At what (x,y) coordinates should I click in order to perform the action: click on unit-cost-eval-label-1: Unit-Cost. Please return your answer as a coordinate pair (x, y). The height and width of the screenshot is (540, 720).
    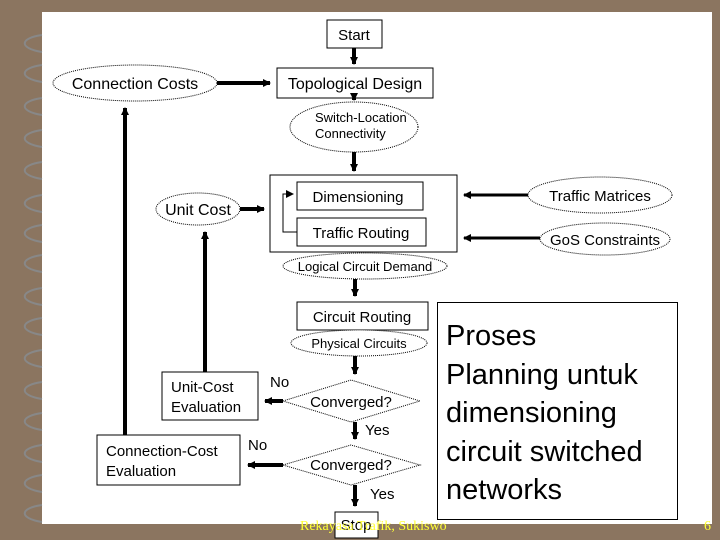
    Looking at the image, I should click on (202, 387).